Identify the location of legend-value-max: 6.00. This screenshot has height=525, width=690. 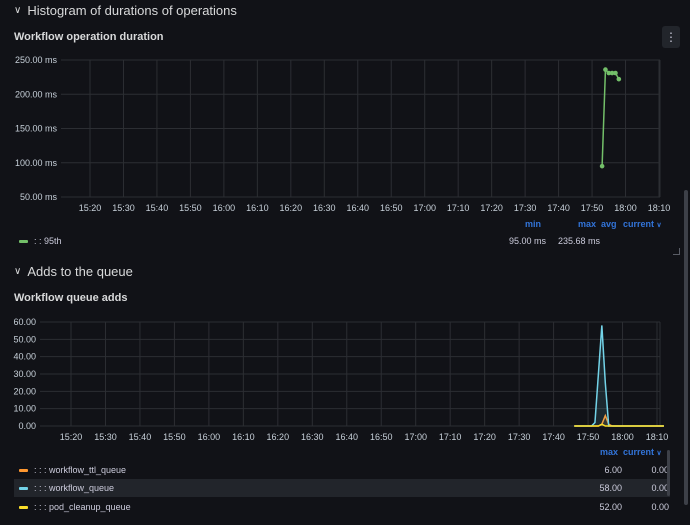
(613, 470).